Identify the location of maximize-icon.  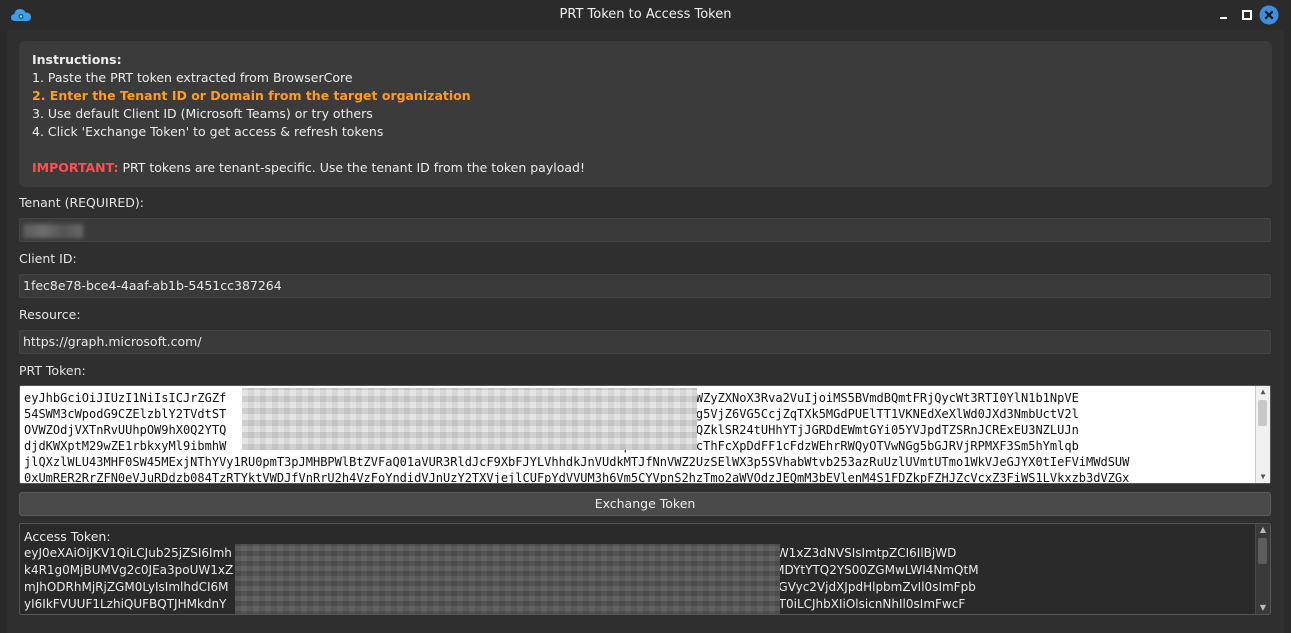
(1247, 15).